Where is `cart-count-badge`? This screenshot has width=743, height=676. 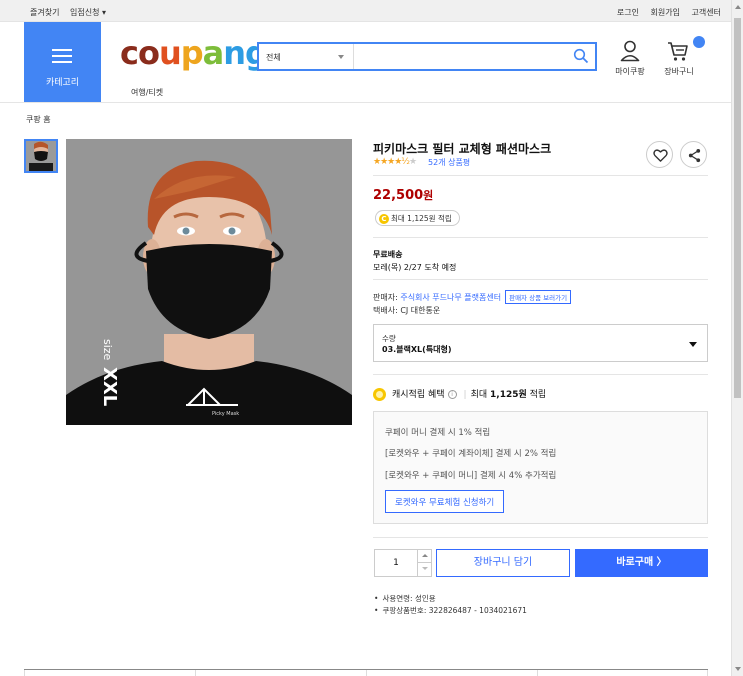 cart-count-badge is located at coordinates (699, 42).